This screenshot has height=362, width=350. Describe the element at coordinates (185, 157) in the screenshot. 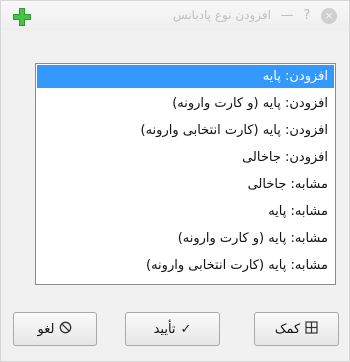

I see `list-item: افزودن: جاخالی` at that location.